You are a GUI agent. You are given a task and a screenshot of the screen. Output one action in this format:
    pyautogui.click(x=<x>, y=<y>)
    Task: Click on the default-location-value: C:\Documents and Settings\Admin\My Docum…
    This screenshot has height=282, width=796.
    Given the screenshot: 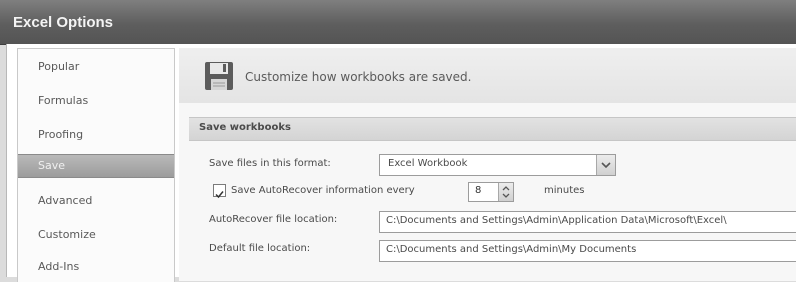 What is the action you would take?
    pyautogui.click(x=511, y=249)
    